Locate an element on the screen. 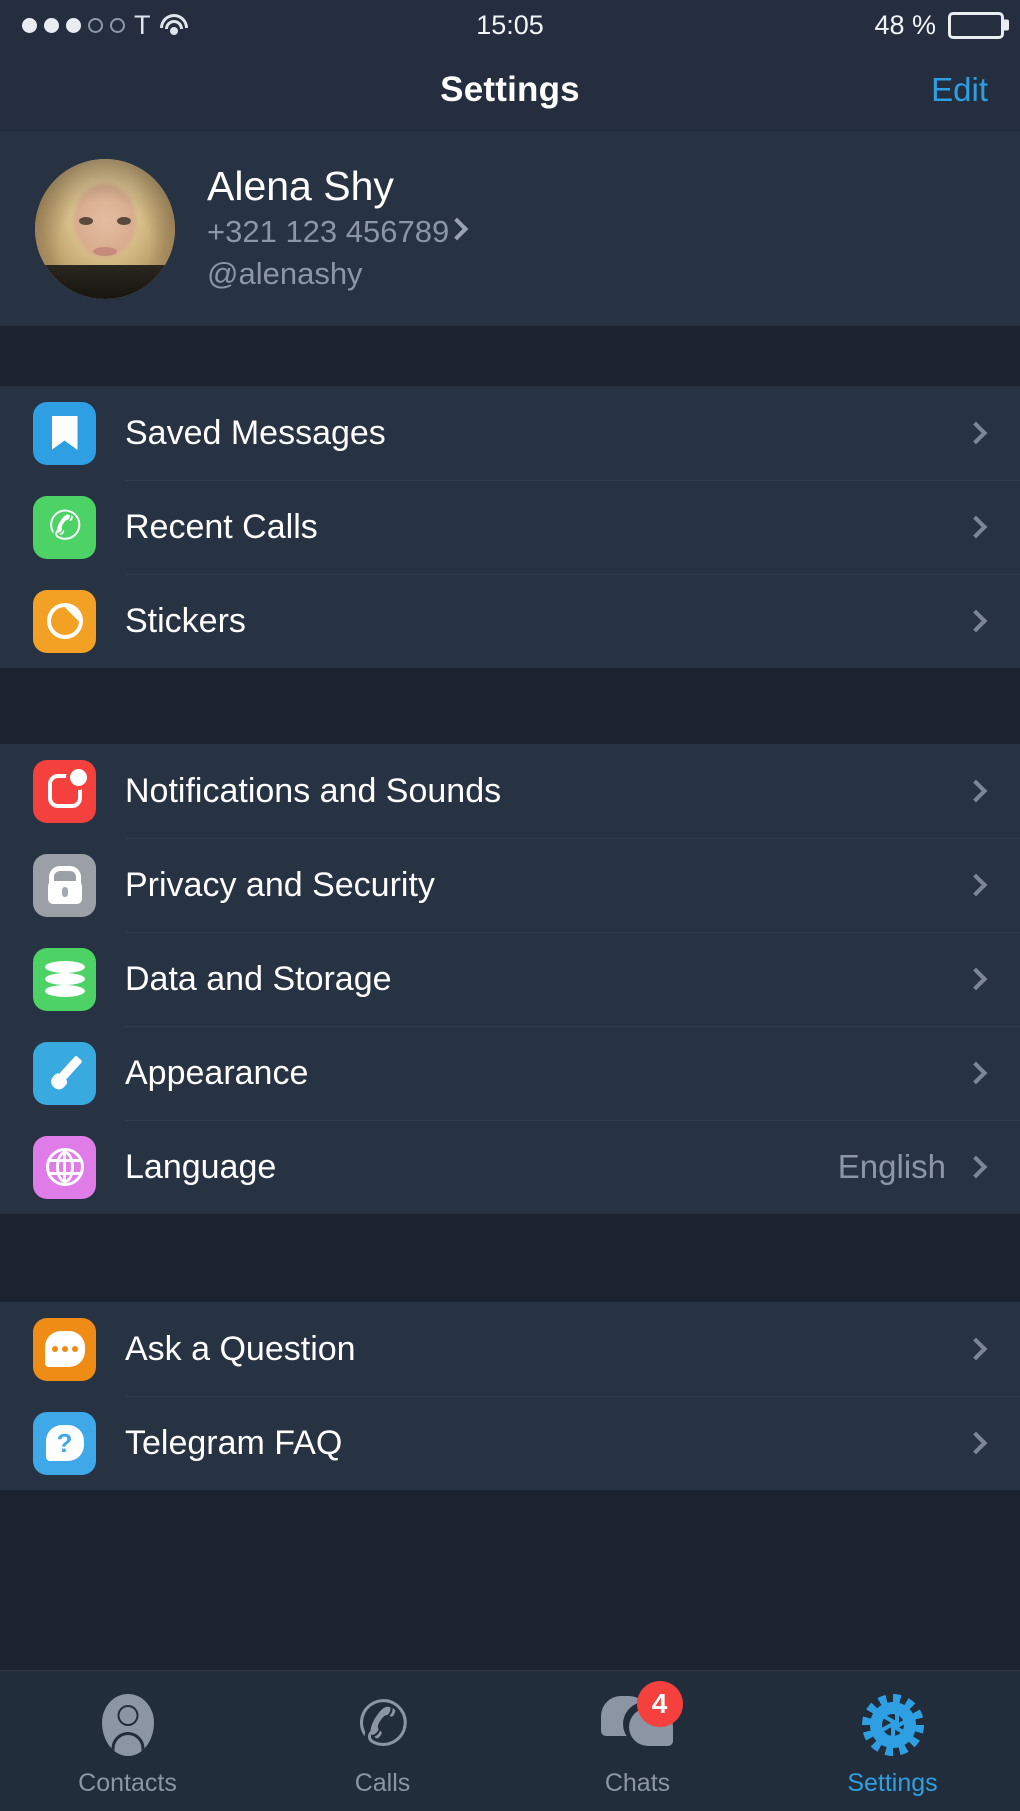 Image resolution: width=1020 pixels, height=1811 pixels. profile-row: Alena Shy +321 123 456789 @alenashy is located at coordinates (510, 228).